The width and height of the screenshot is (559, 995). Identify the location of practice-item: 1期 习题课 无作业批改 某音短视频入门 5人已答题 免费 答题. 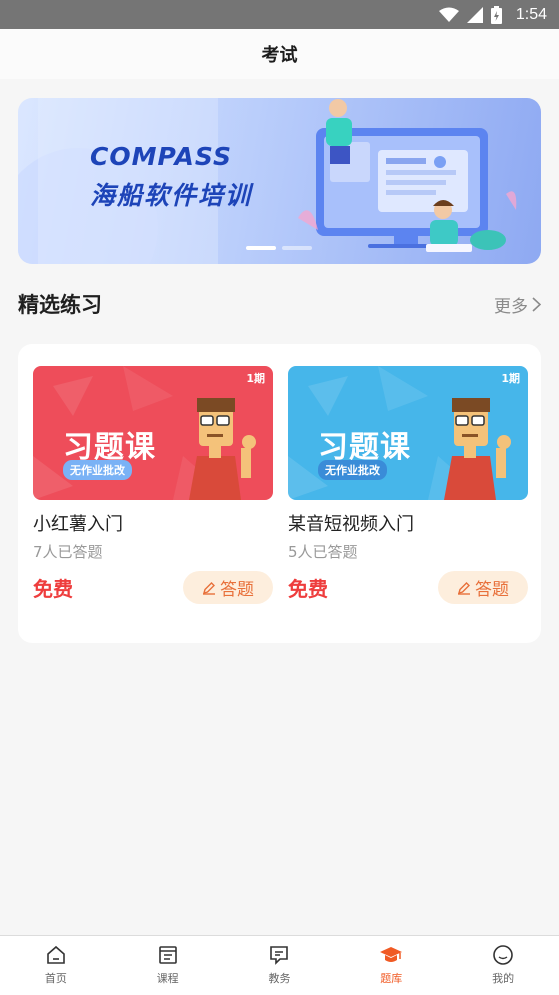
(408, 485).